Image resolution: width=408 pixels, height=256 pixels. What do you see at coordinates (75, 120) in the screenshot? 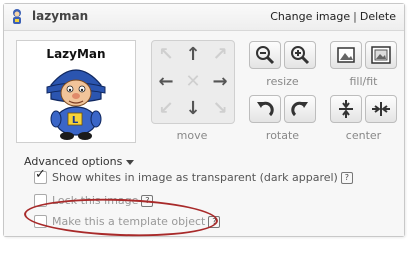
I see `mascot-badge: L` at bounding box center [75, 120].